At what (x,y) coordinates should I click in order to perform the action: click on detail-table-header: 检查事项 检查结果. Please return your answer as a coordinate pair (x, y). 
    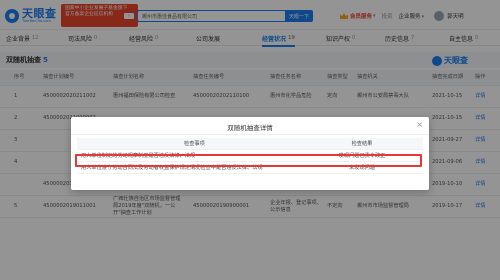
    Looking at the image, I should click on (250, 144).